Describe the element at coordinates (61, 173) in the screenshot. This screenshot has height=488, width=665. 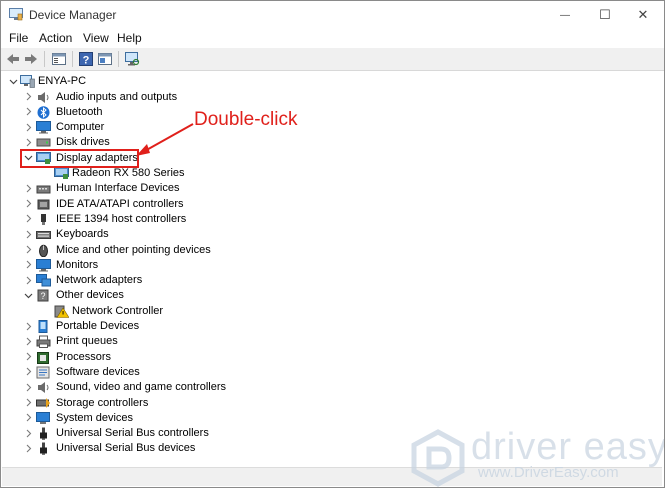
I see `display-adapter-icon` at that location.